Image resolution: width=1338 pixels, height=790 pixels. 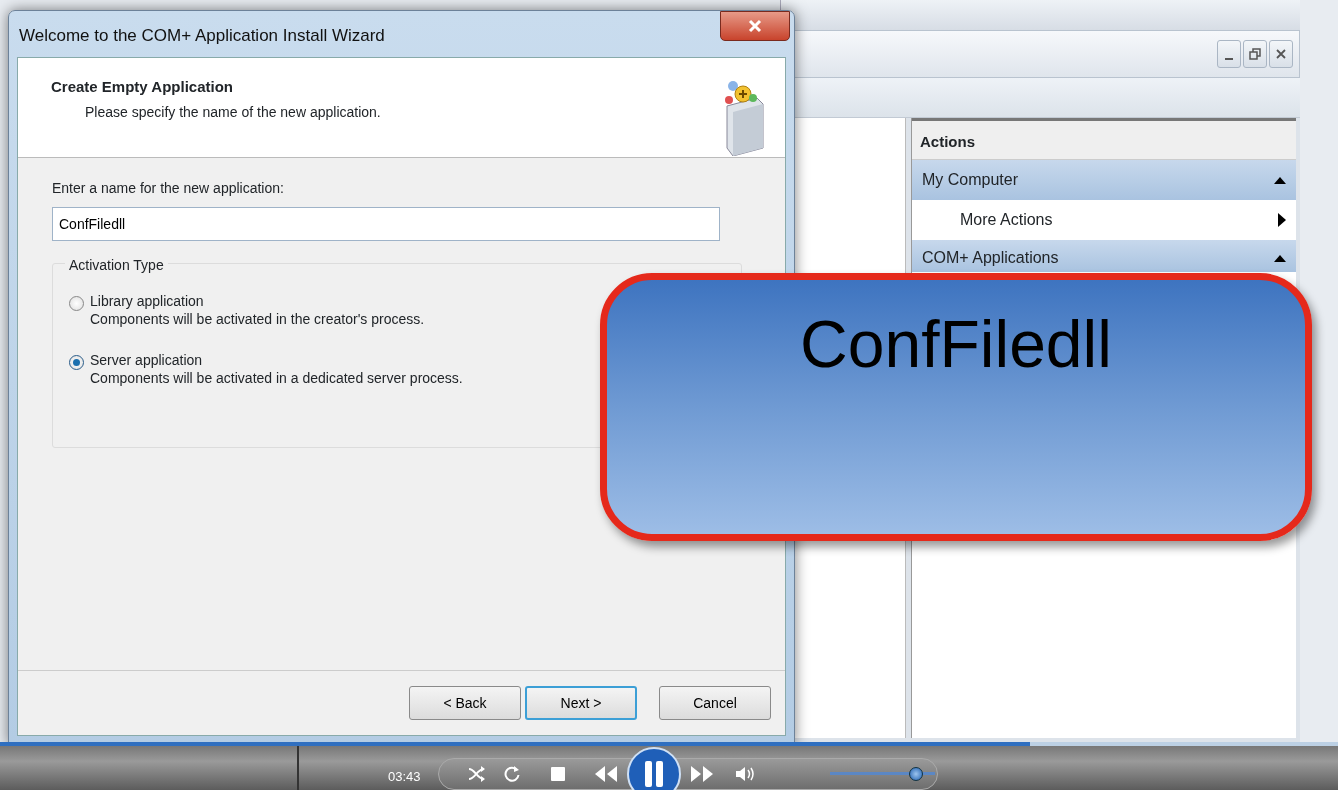 I want to click on pause-icon, so click(x=654, y=768).